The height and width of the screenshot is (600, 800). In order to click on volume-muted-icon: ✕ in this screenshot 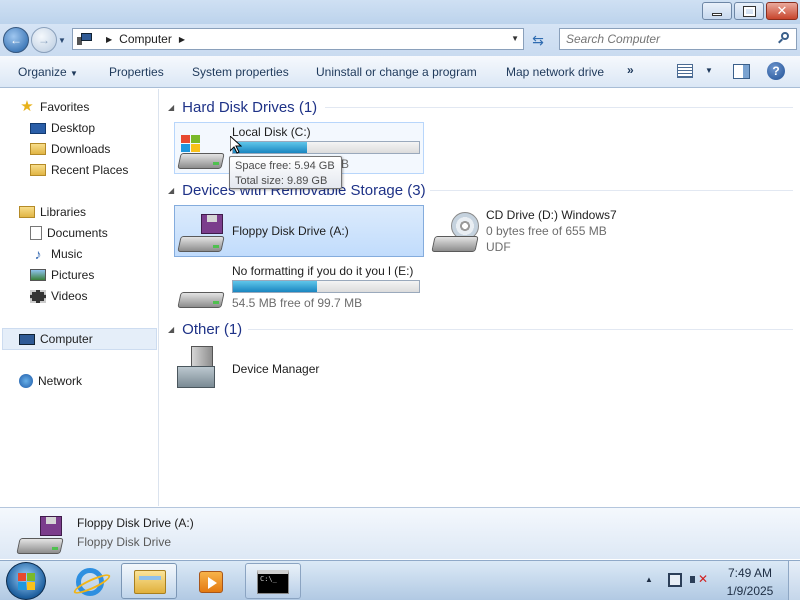, I will do `click(699, 580)`.